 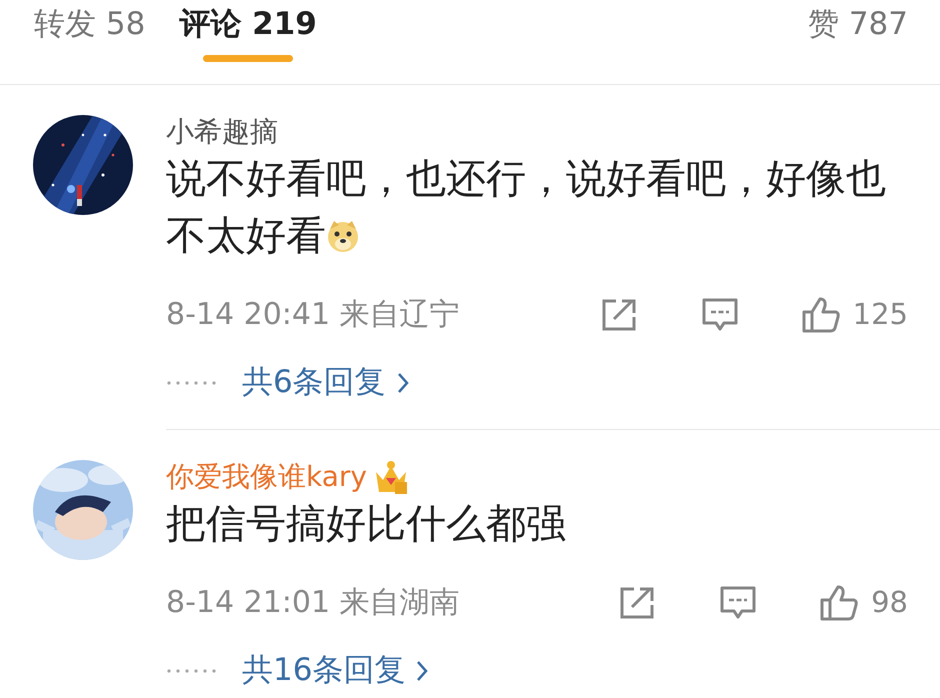 What do you see at coordinates (336, 670) in the screenshot?
I see `replies-link: 共16条回复` at bounding box center [336, 670].